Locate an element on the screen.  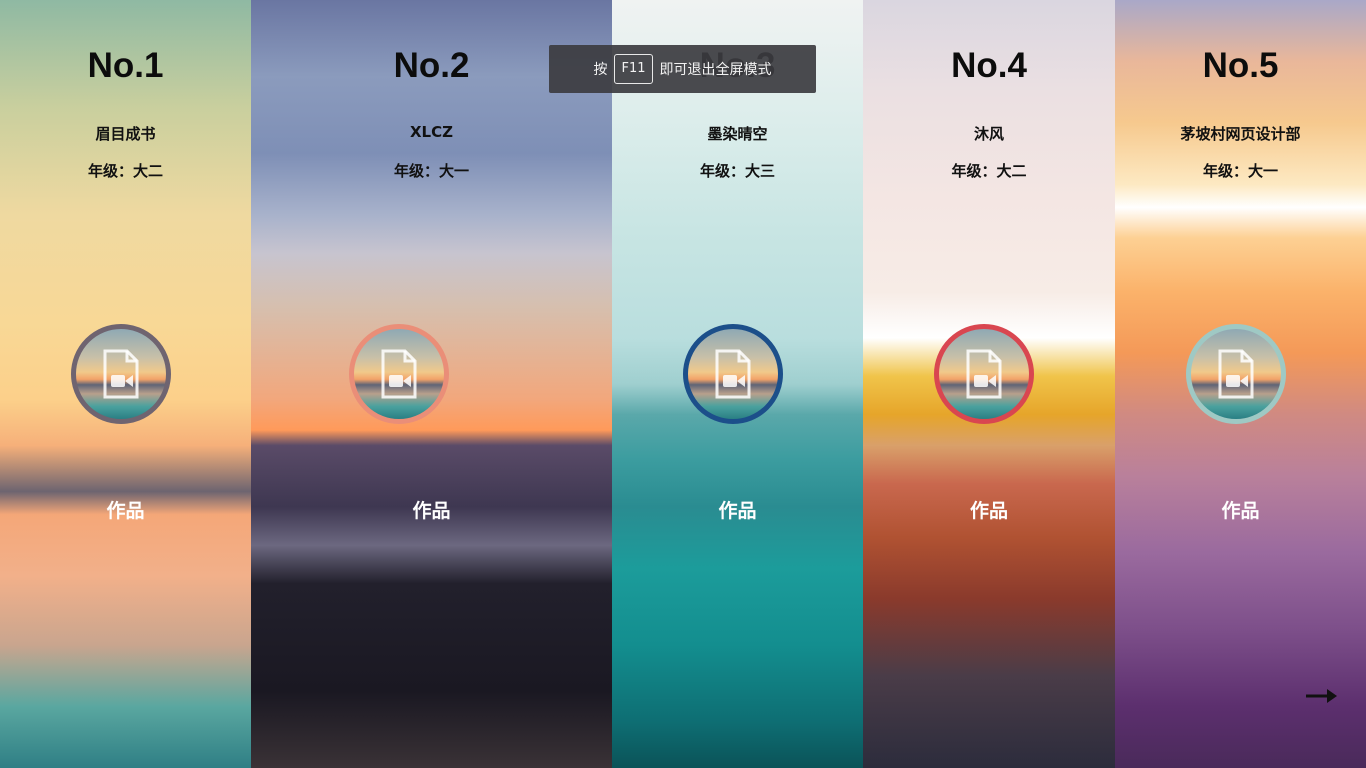
toast-prefix: 按 is located at coordinates (600, 70).